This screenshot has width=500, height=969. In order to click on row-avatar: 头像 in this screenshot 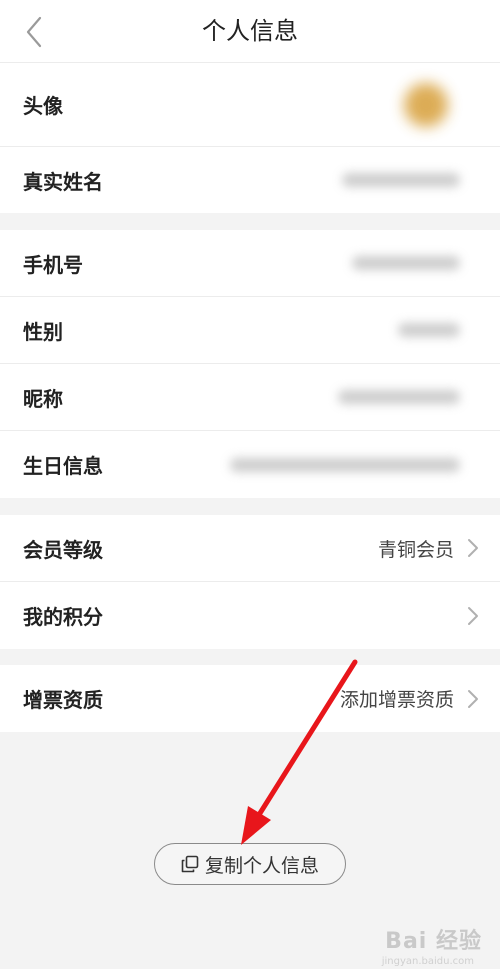, I will do `click(250, 105)`.